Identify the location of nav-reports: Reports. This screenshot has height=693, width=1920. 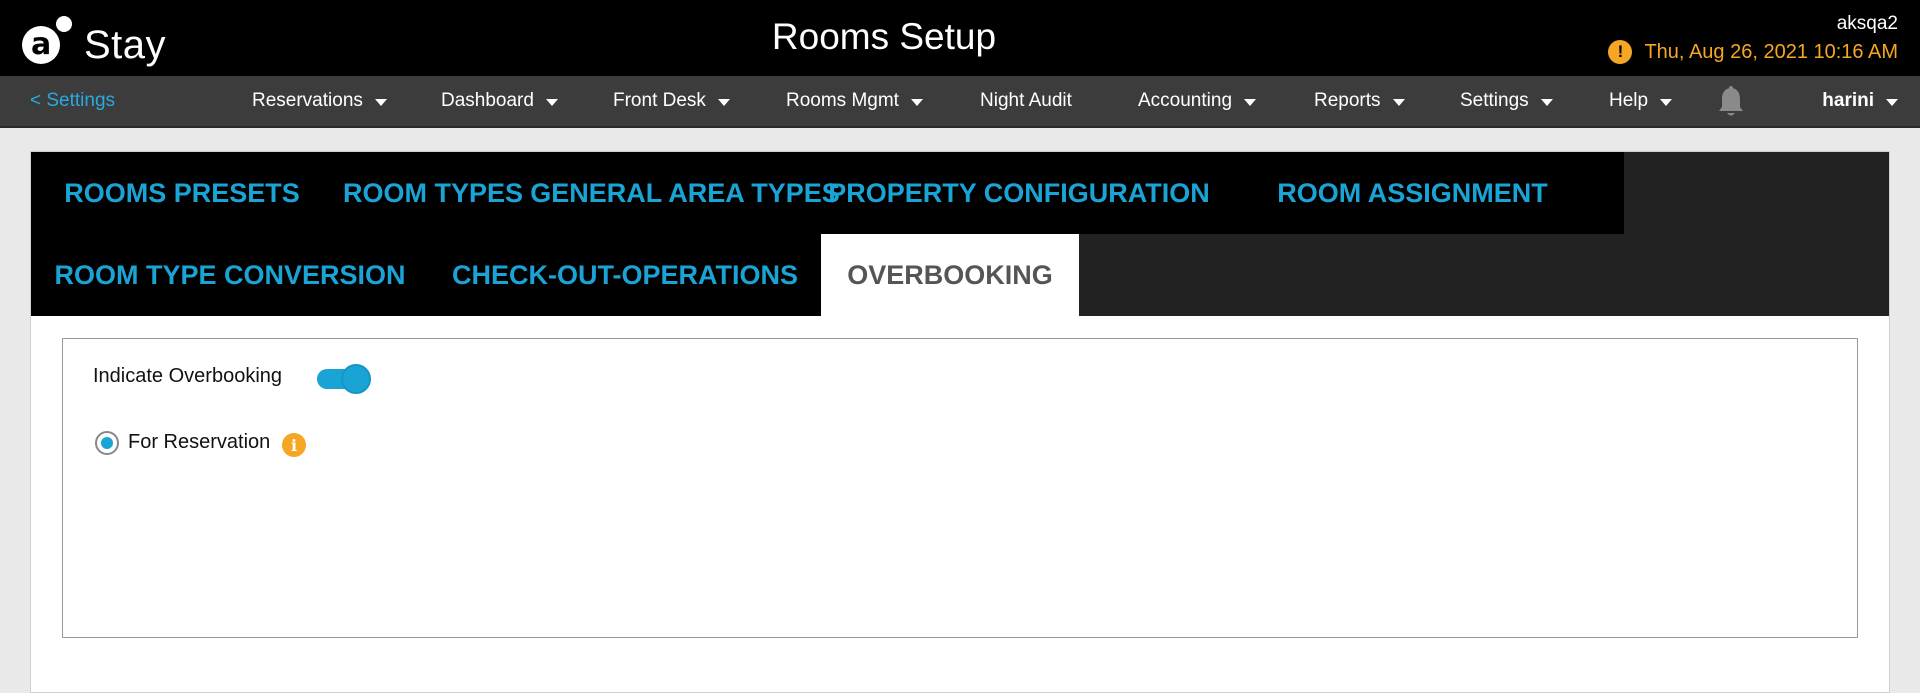
(1359, 101).